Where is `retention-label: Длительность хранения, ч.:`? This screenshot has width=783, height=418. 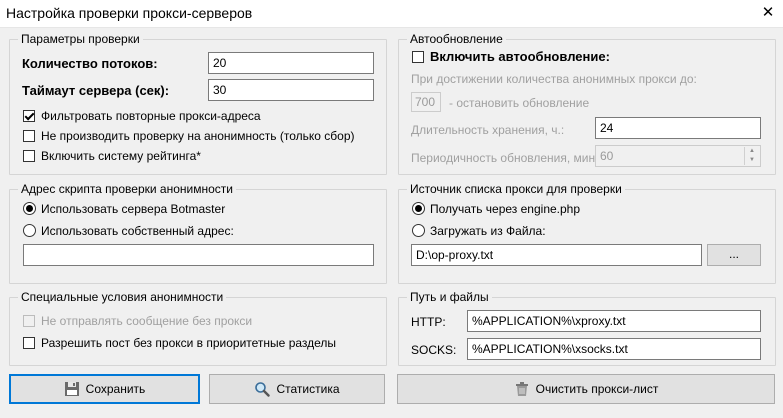
retention-label: Длительность хранения, ч.: is located at coordinates (488, 130).